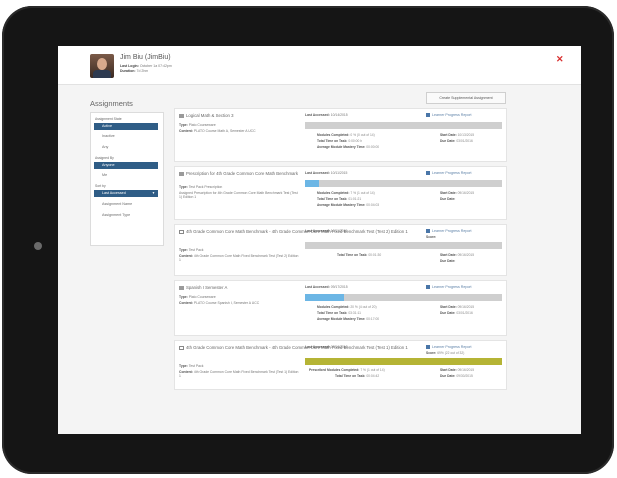 This screenshot has height=478, width=617. Describe the element at coordinates (108, 119) in the screenshot. I see `assignment-state-label: Assignment State` at that location.